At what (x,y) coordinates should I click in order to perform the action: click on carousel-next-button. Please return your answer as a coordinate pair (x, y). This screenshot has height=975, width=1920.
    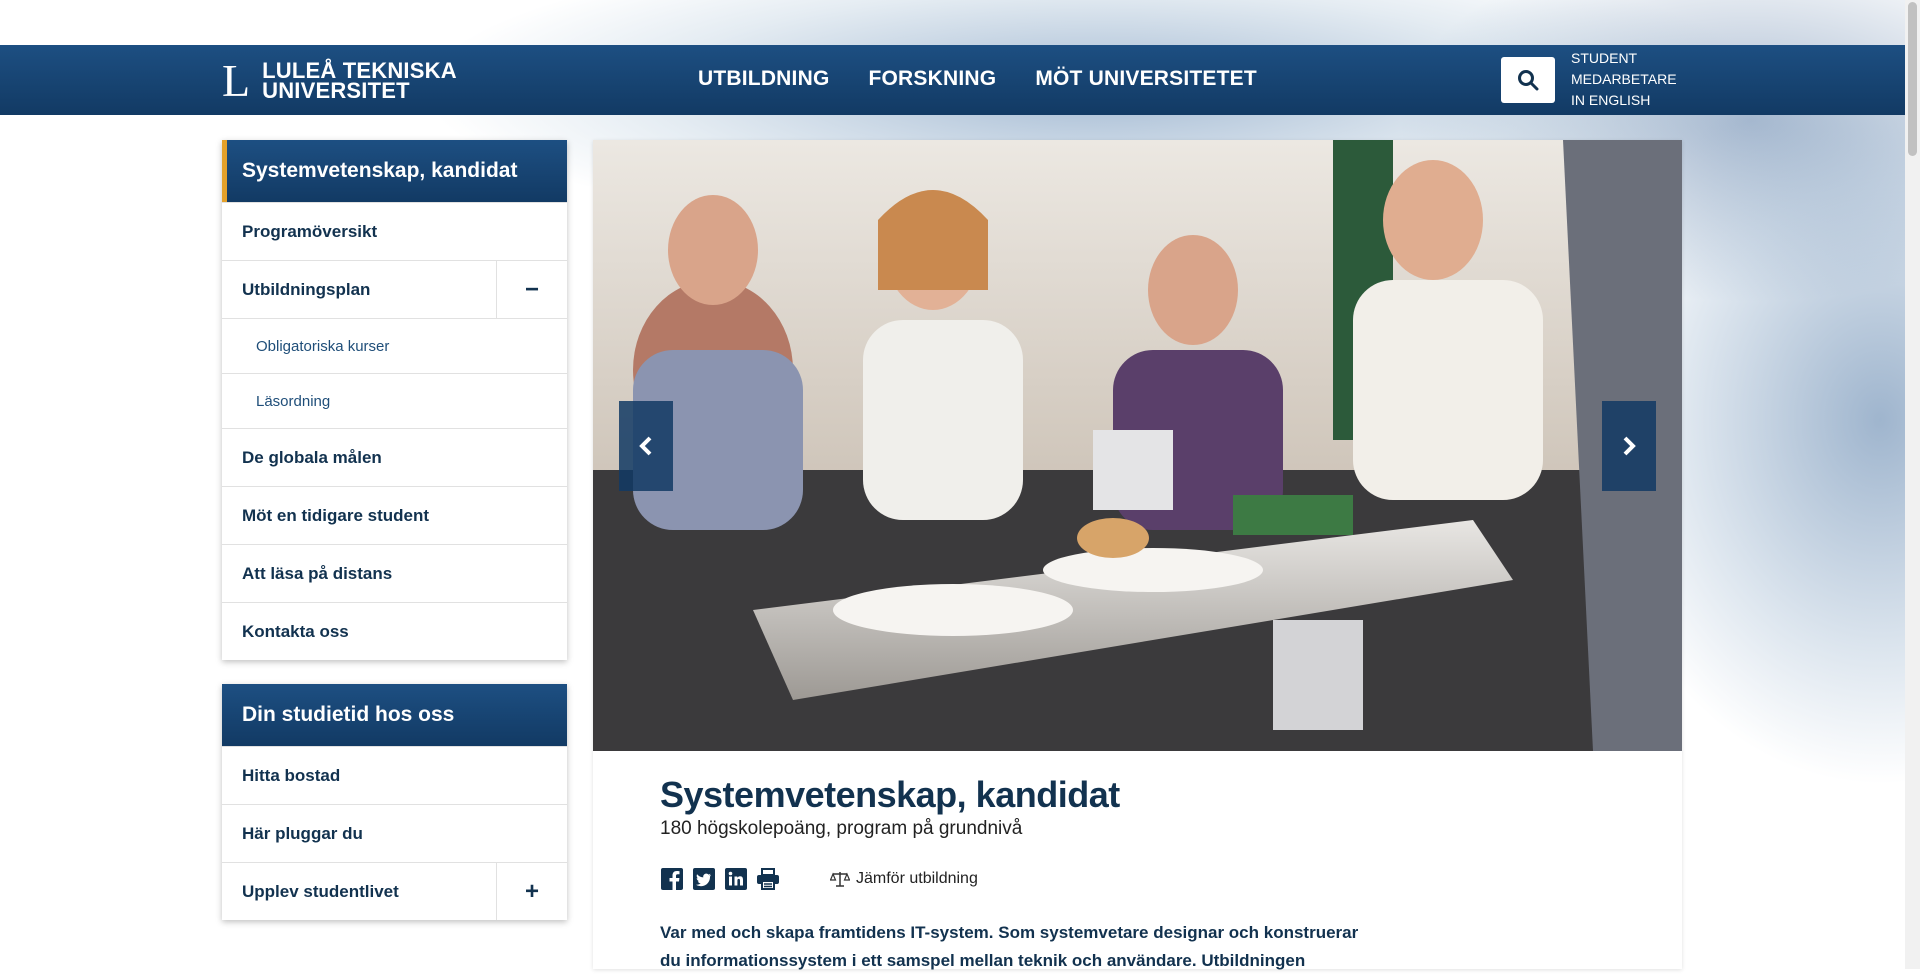
    Looking at the image, I should click on (1629, 446).